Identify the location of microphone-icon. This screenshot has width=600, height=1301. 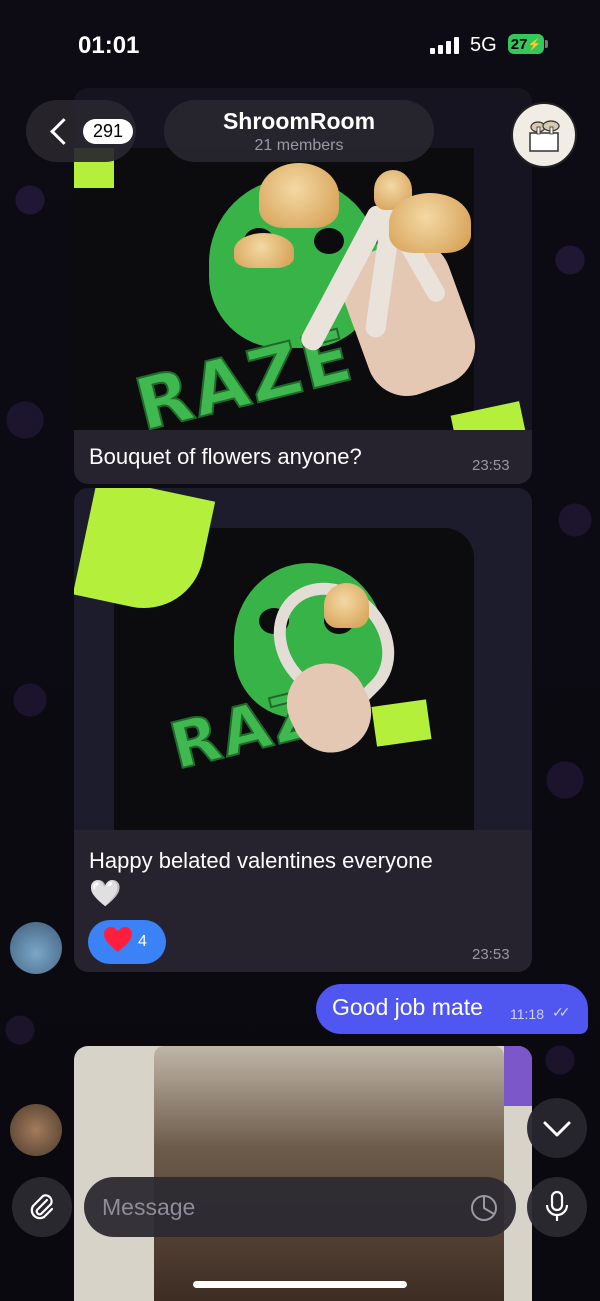
(557, 1205).